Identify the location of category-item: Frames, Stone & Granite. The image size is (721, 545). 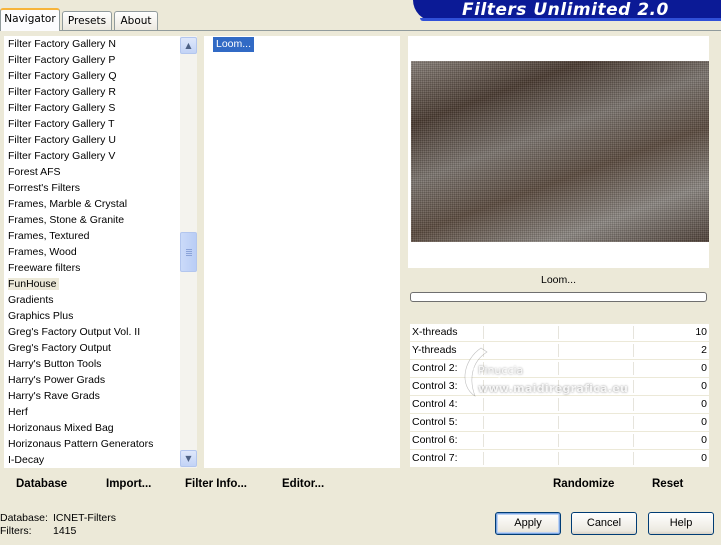
(92, 220).